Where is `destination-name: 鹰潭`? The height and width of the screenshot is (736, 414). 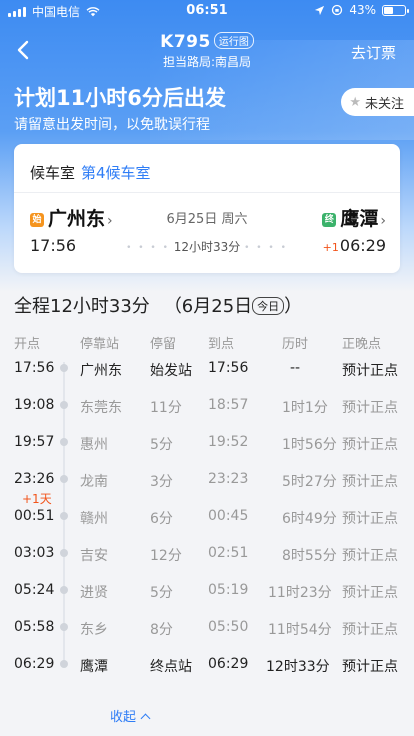 destination-name: 鹰潭 is located at coordinates (359, 219).